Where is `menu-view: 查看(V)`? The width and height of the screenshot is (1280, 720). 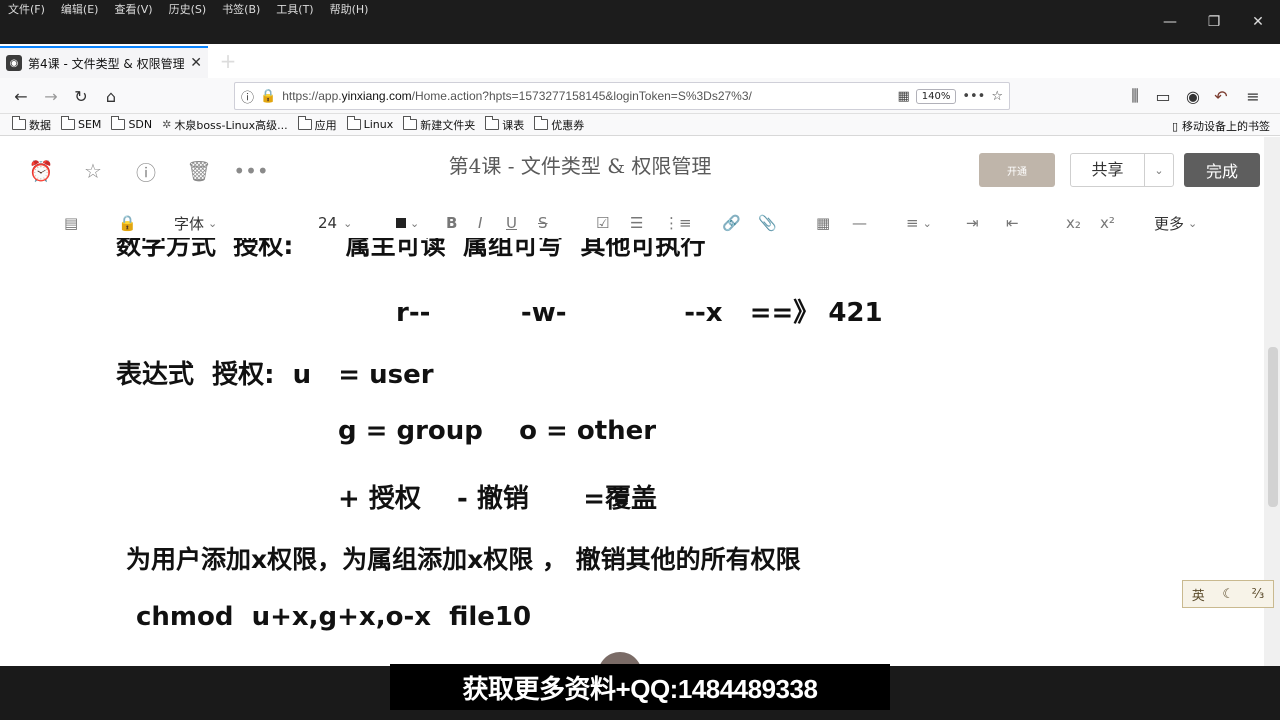
menu-view: 查看(V) is located at coordinates (133, 10).